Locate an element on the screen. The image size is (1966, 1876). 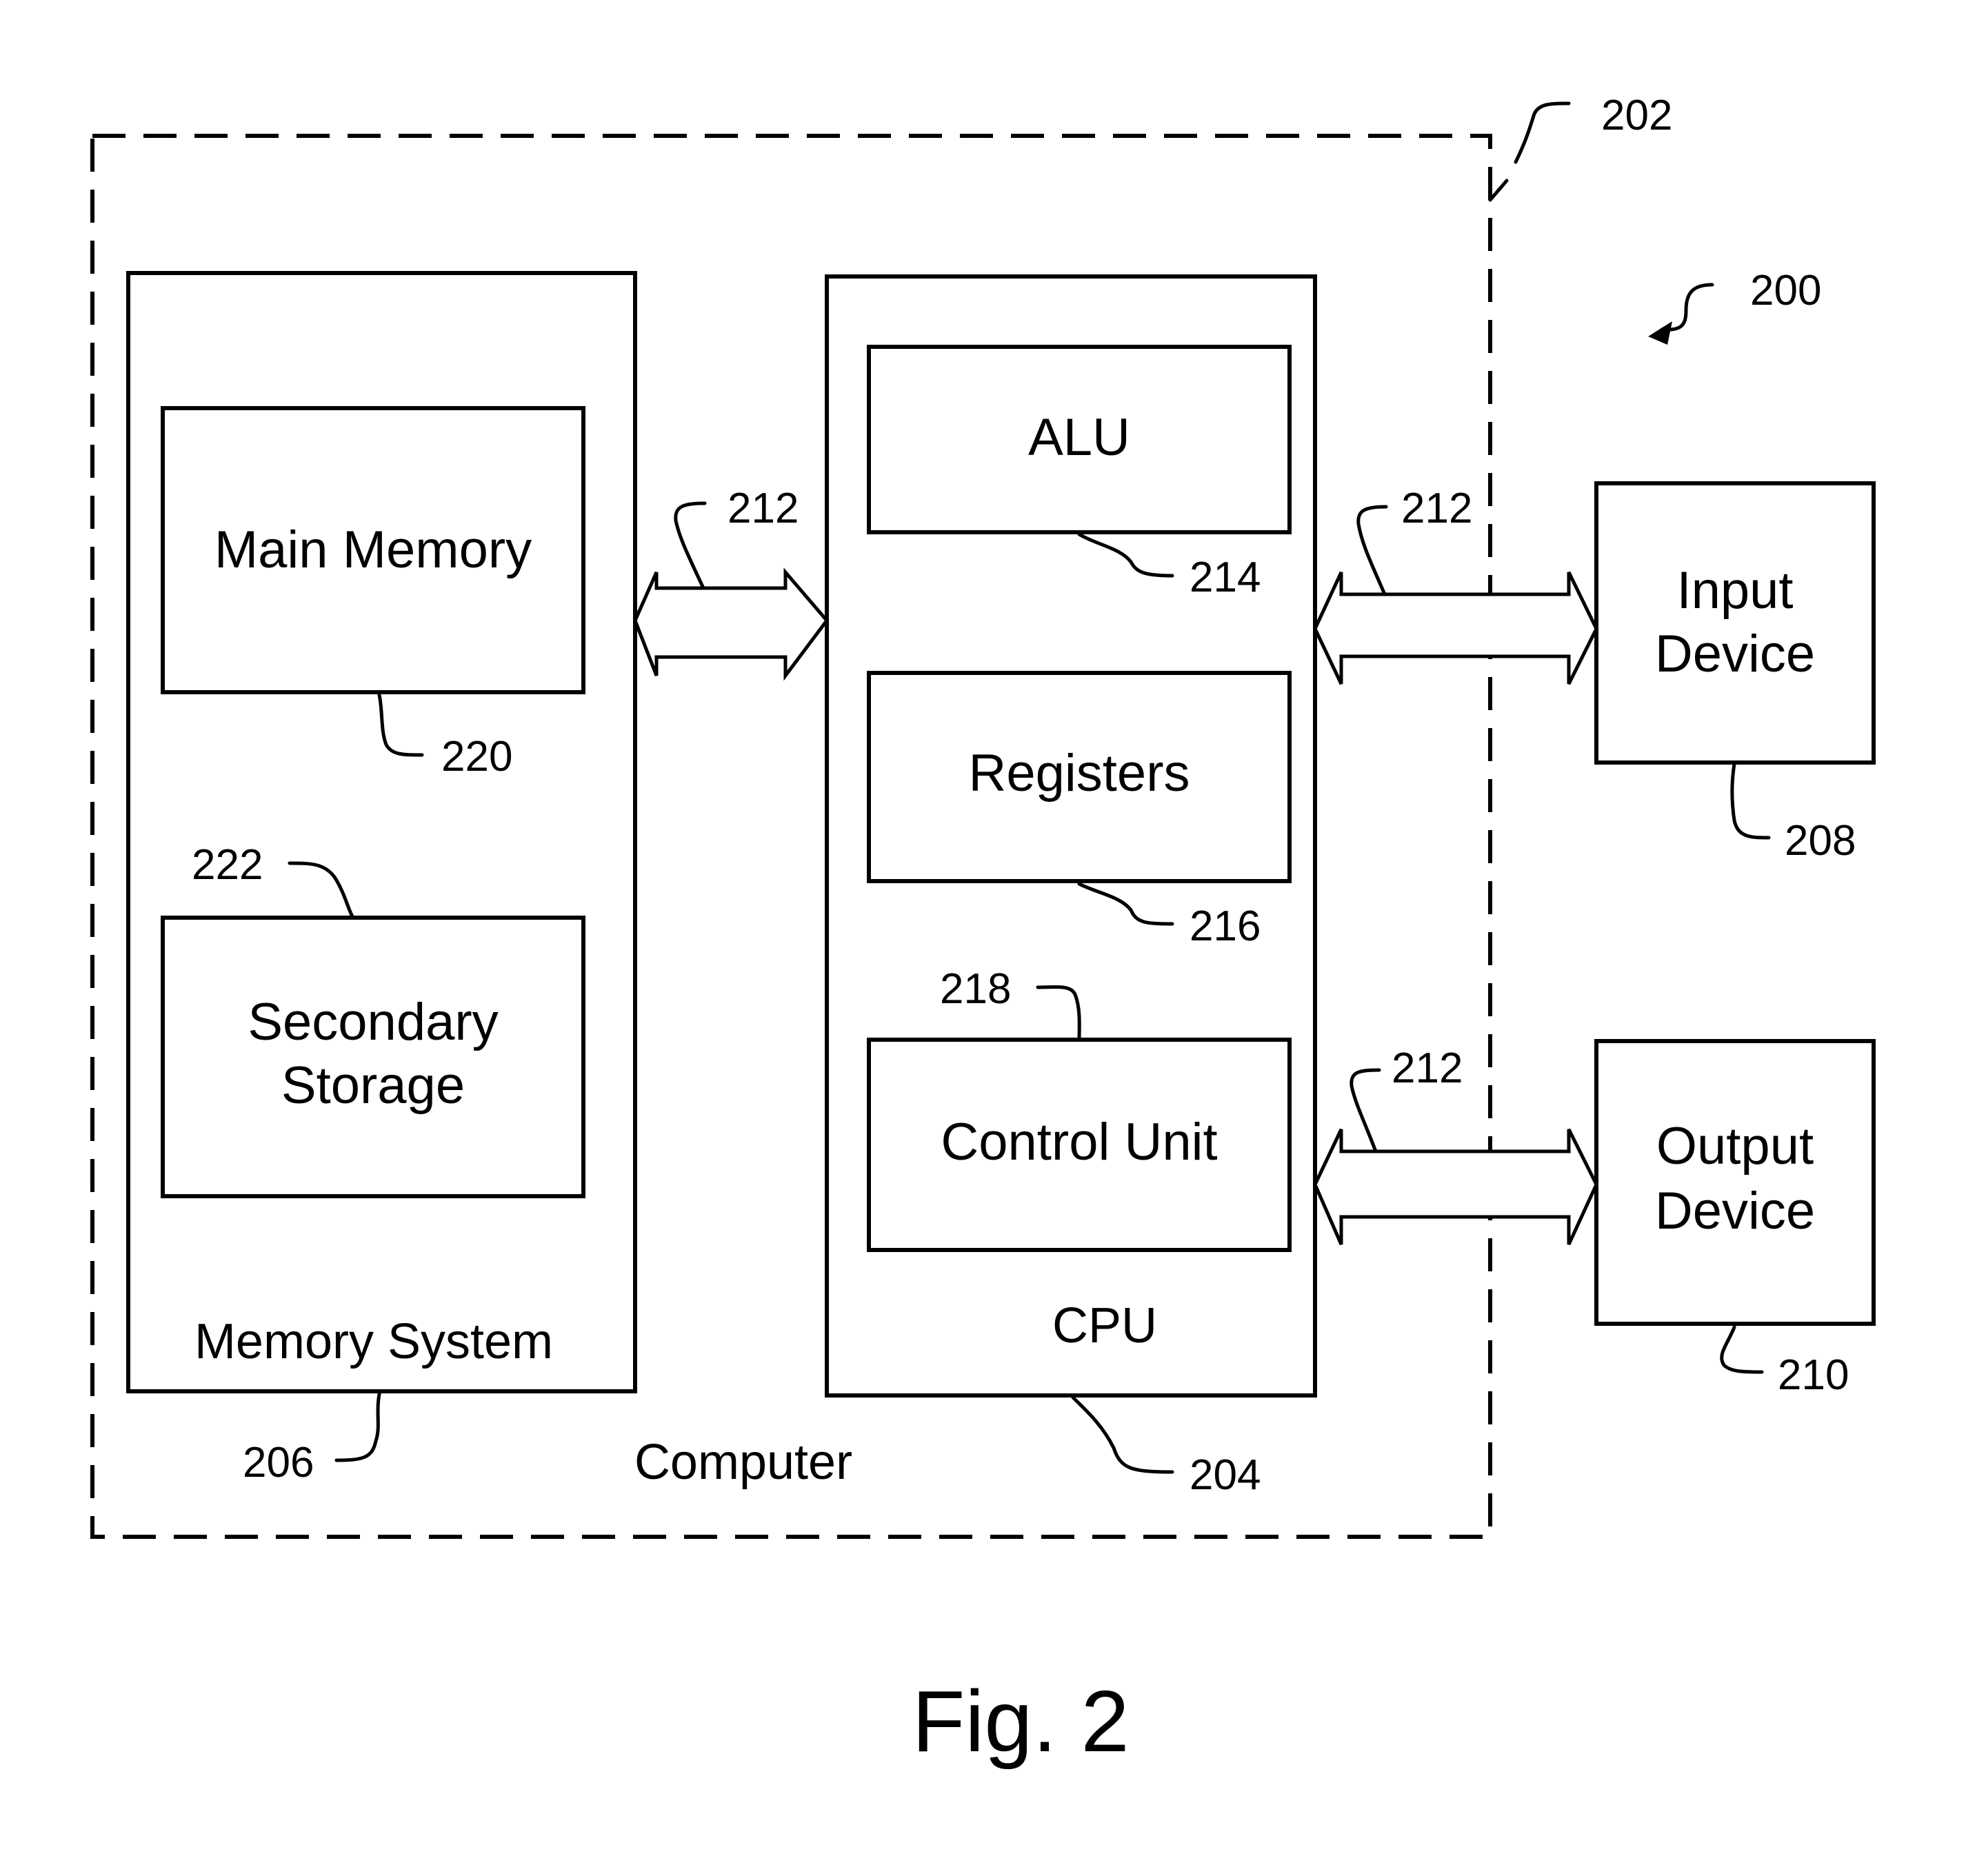
main-memory-label: Main Memory is located at coordinates (373, 550).